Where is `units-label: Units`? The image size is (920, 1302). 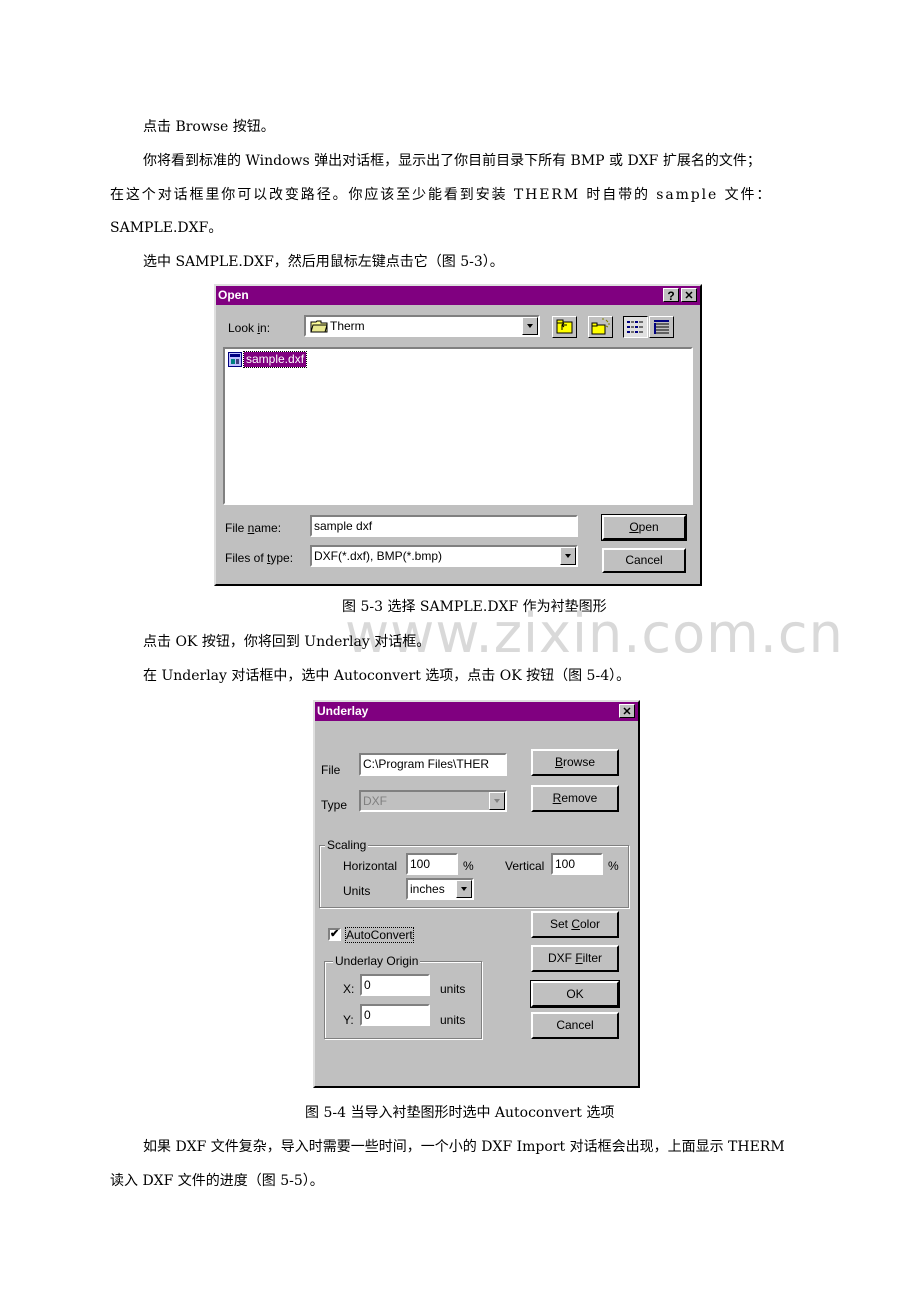
units-label: Units is located at coordinates (357, 891).